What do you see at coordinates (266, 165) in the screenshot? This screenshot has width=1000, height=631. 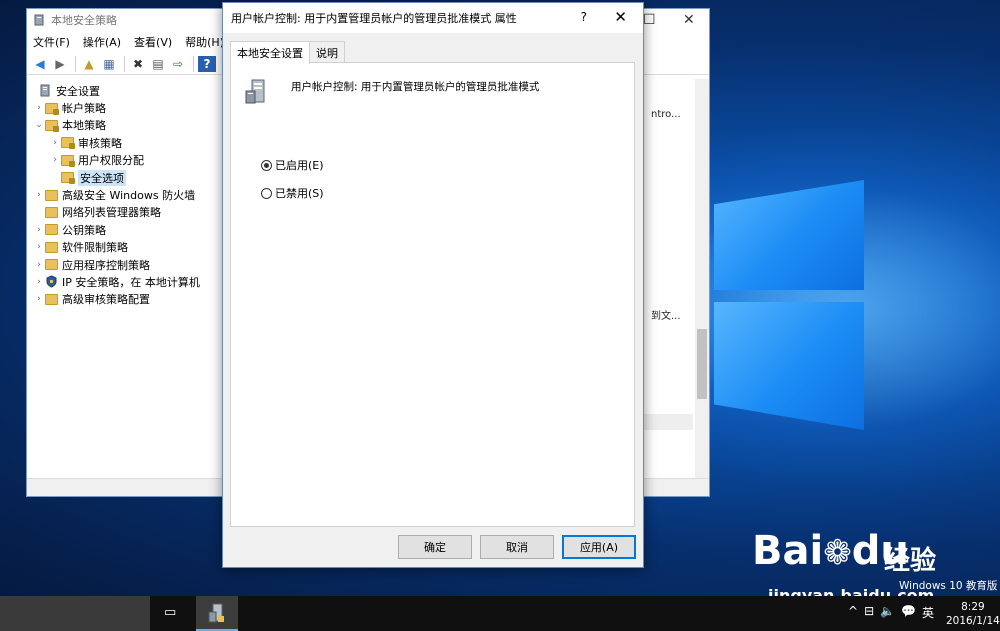 I see `radio-button-checked` at bounding box center [266, 165].